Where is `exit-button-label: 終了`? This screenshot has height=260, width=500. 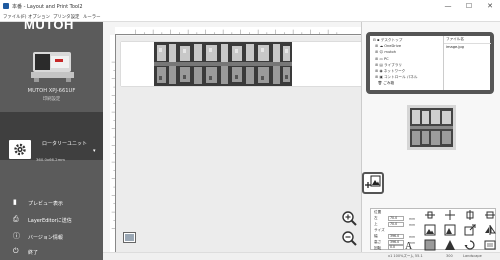 exit-button-label: 終了 is located at coordinates (33, 253).